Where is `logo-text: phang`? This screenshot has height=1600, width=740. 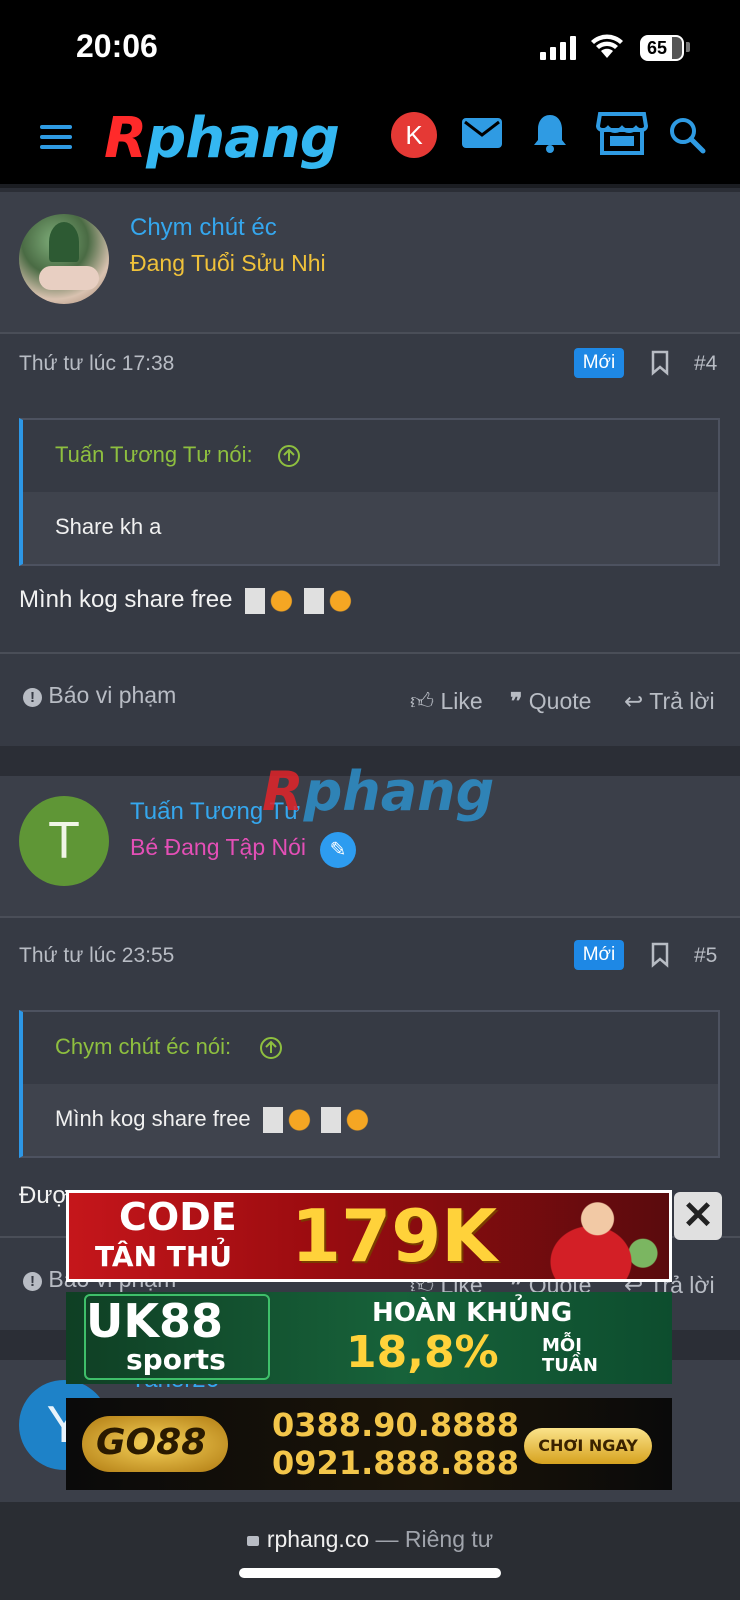
logo-text: phang is located at coordinates (243, 138).